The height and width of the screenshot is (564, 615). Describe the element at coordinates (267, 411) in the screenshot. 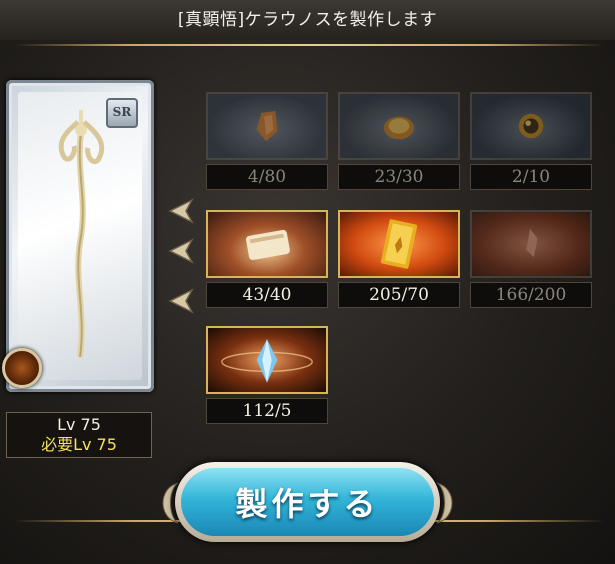

I see `material-count: 112/5` at that location.